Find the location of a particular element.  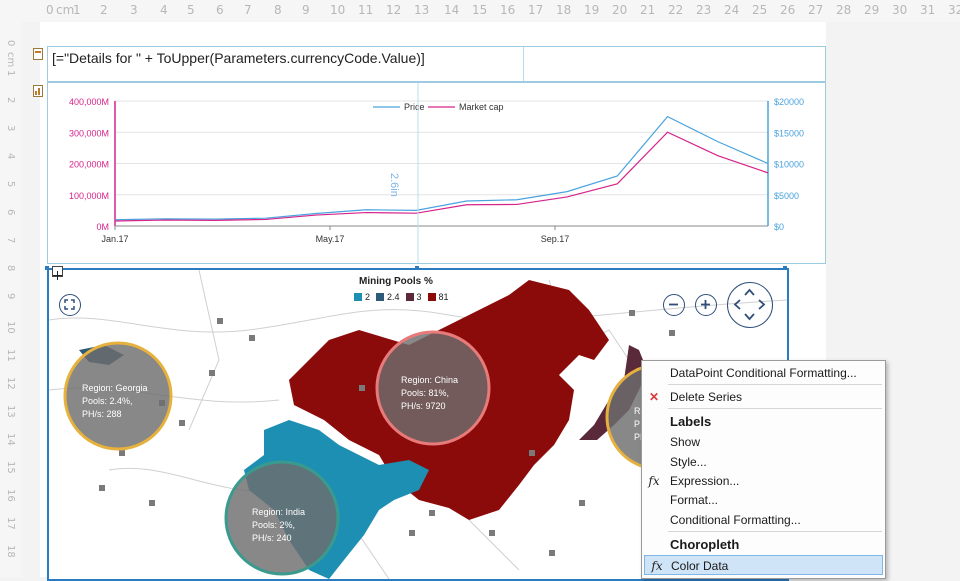

ruler-tick-label: 23 is located at coordinates (704, 10).